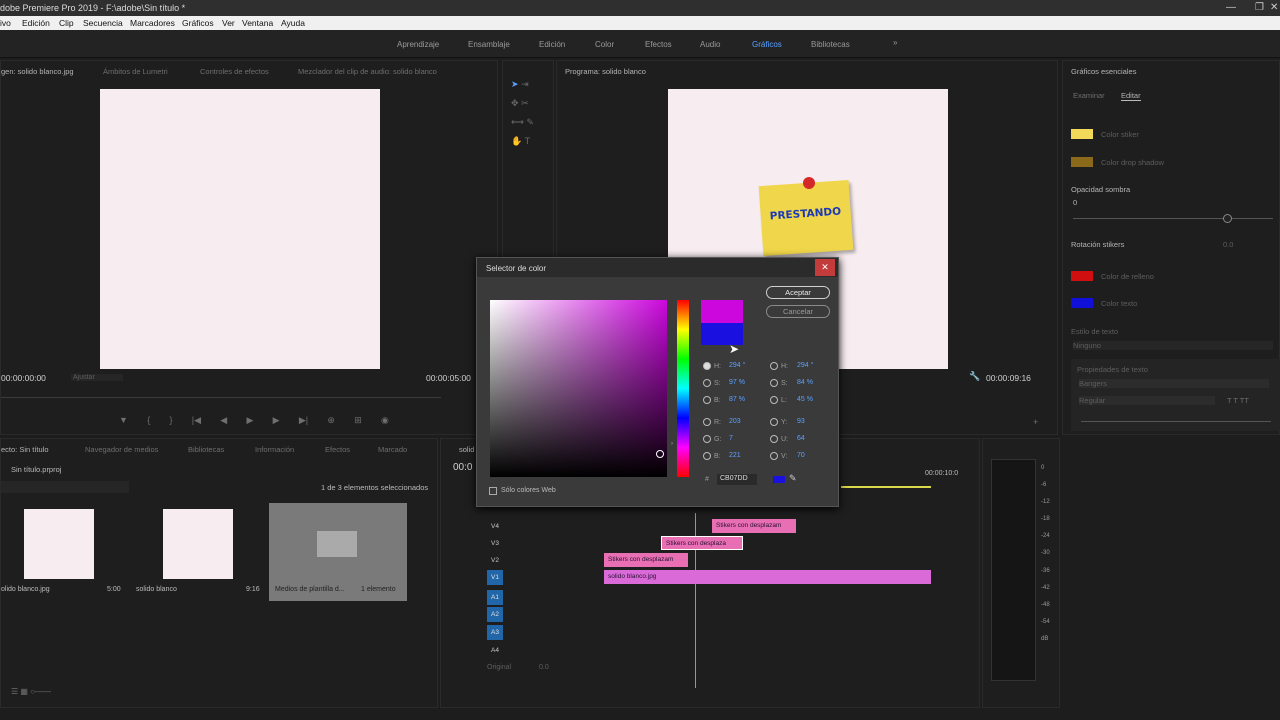  What do you see at coordinates (1174, 383) in the screenshot?
I see `font-dropdown: Bangers` at bounding box center [1174, 383].